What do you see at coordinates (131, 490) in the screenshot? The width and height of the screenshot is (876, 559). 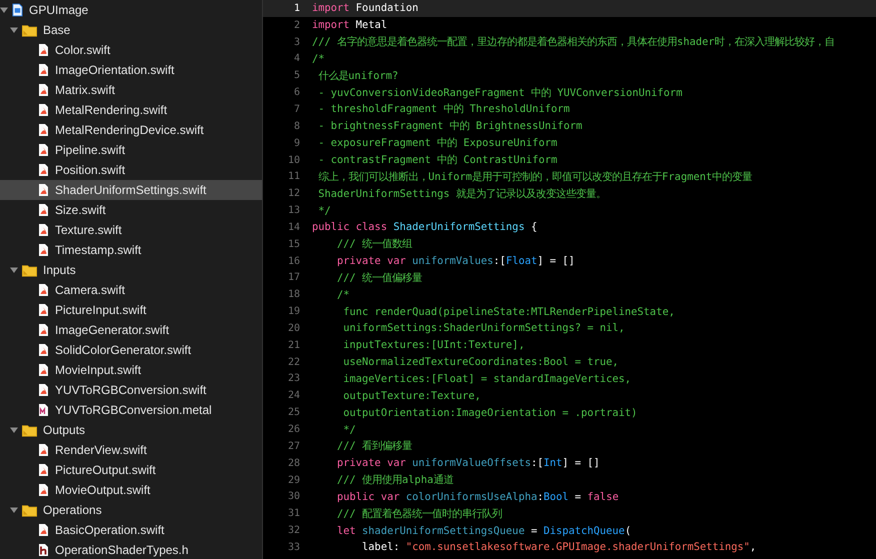 I see `tree-item: MovieOutput.swift` at bounding box center [131, 490].